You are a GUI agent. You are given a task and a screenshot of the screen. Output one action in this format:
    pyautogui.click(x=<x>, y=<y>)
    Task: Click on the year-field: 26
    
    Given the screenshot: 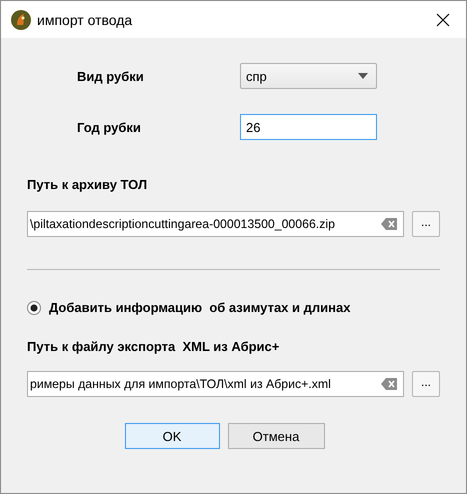 What is the action you would take?
    pyautogui.click(x=308, y=127)
    